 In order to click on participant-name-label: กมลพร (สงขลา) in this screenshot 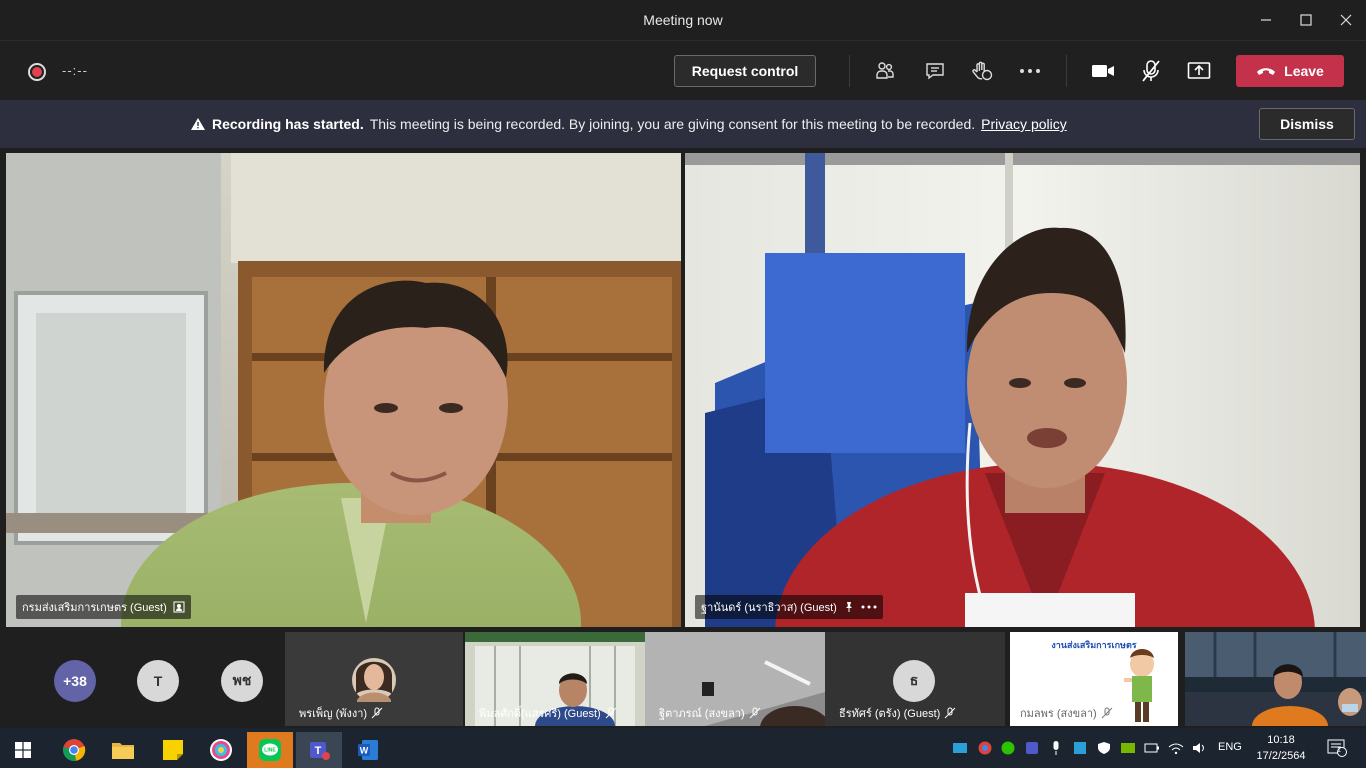, I will do `click(1066, 713)`.